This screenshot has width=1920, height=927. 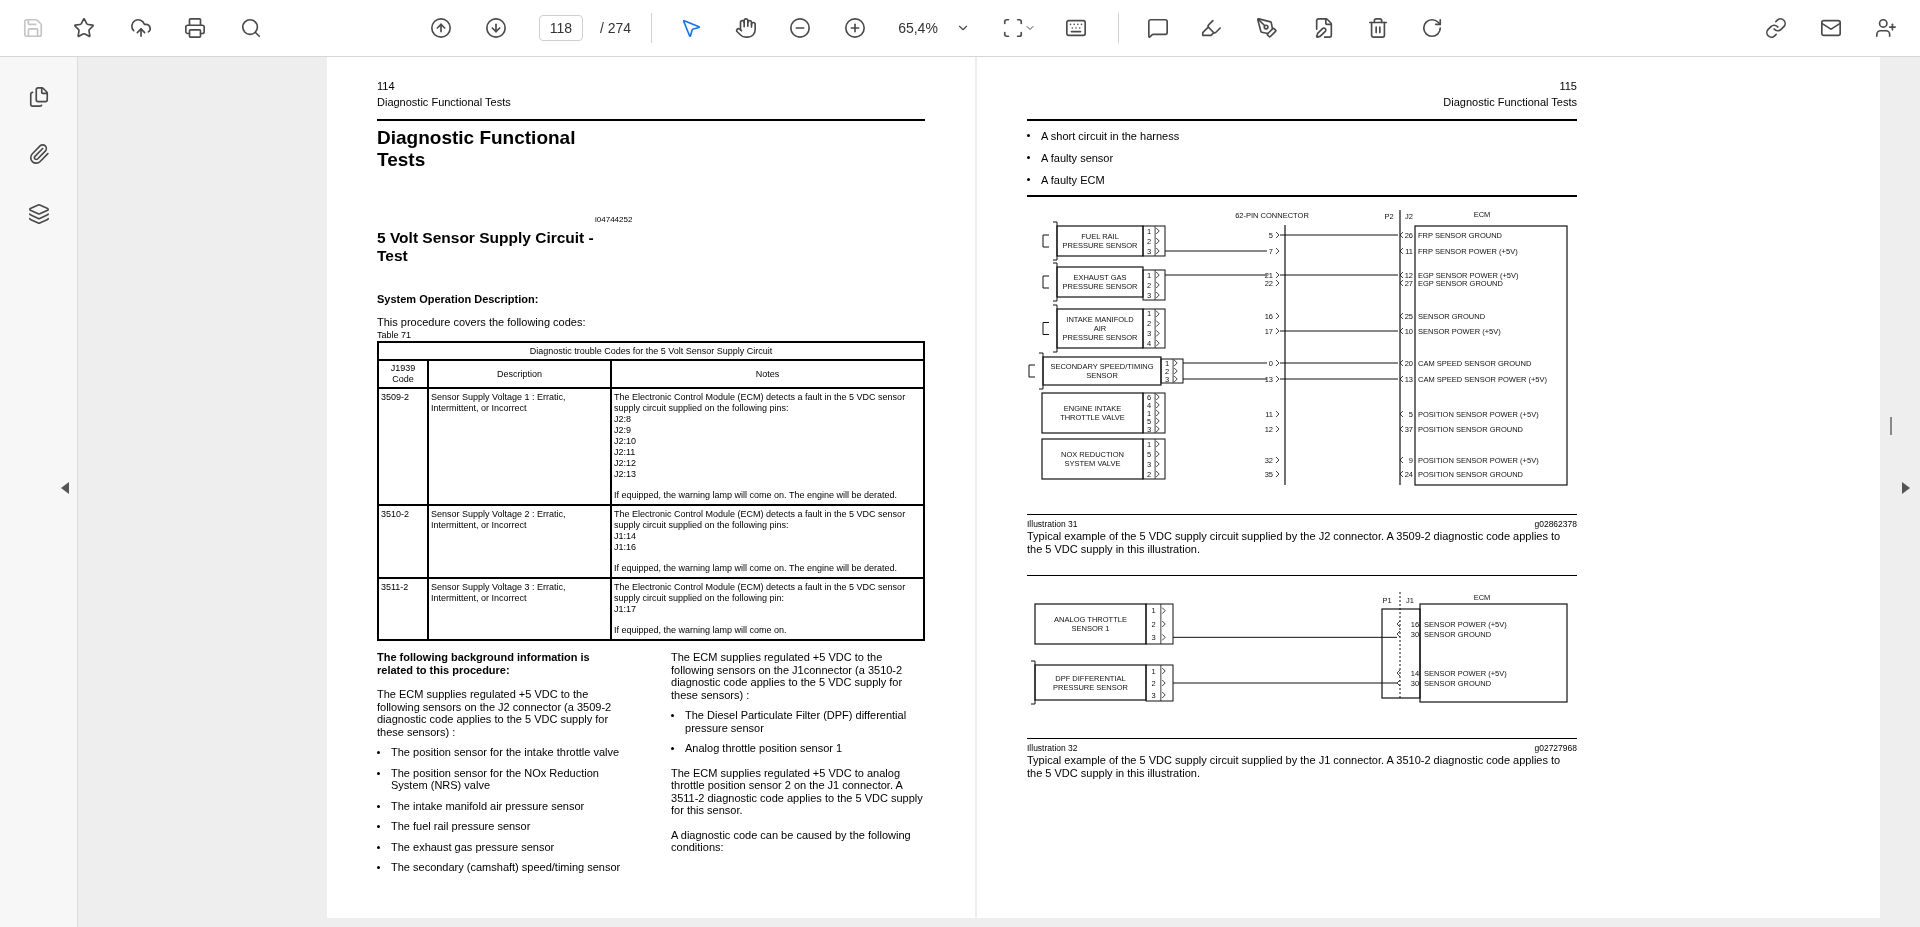 I want to click on bullet-item: A faulty sensor, so click(x=1077, y=158).